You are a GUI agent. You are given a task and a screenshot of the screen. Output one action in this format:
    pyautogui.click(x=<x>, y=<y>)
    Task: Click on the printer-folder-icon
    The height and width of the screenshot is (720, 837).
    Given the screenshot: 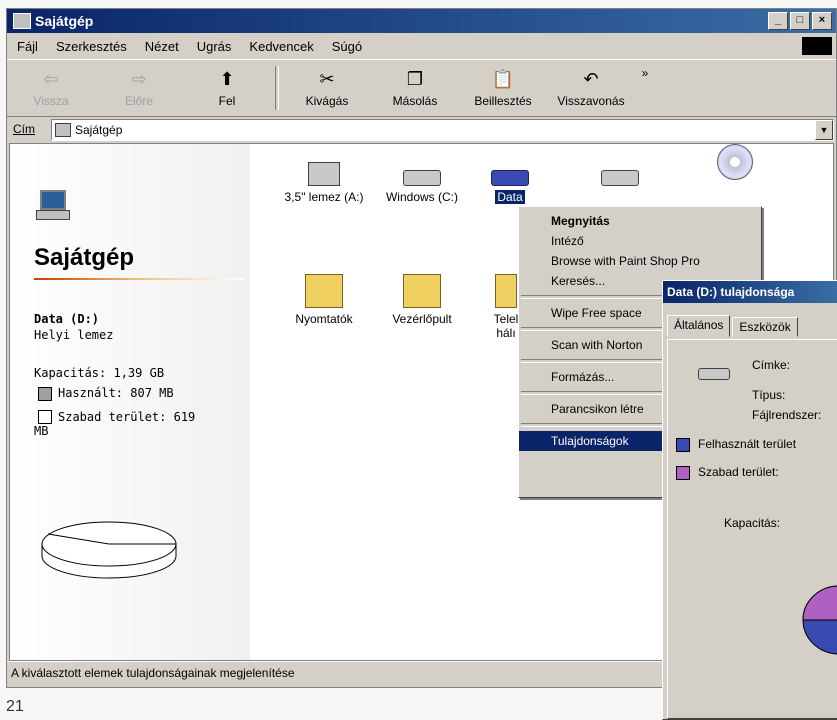 What is the action you would take?
    pyautogui.click(x=324, y=291)
    